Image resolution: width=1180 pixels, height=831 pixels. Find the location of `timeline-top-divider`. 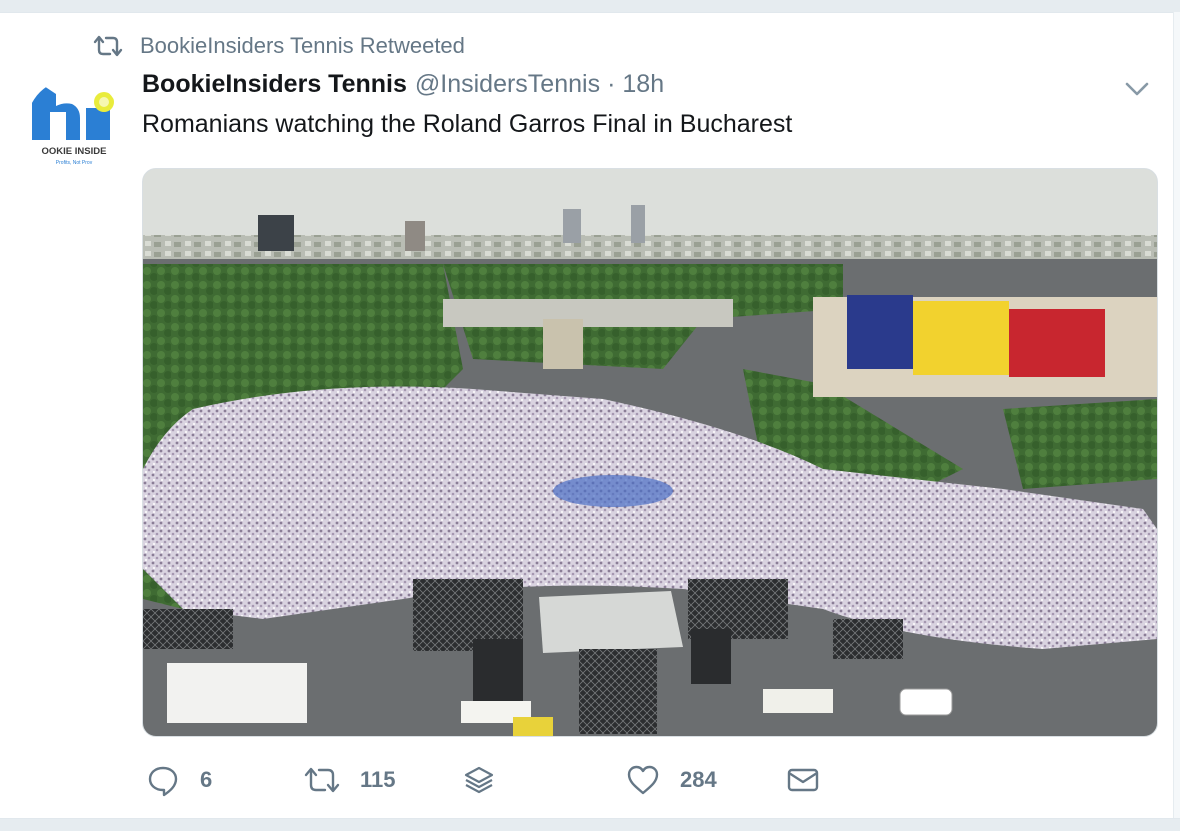

timeline-top-divider is located at coordinates (590, 6).